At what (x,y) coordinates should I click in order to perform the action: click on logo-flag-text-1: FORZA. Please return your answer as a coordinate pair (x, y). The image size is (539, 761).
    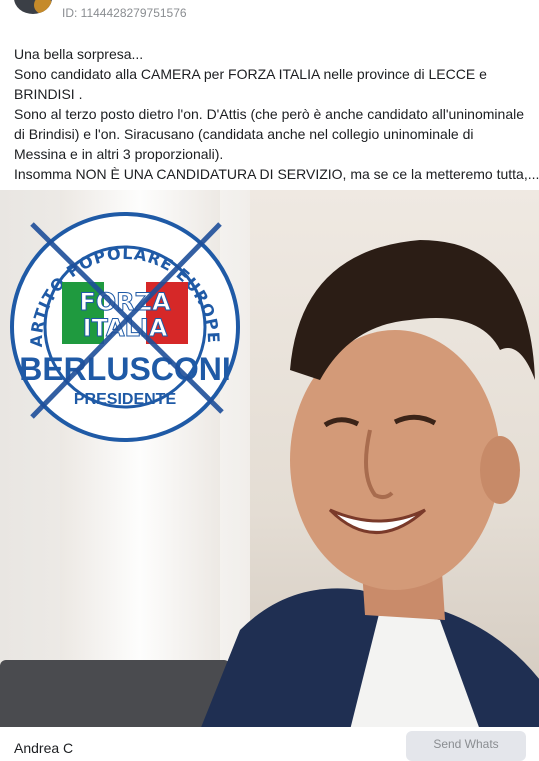
    Looking at the image, I should click on (125, 302).